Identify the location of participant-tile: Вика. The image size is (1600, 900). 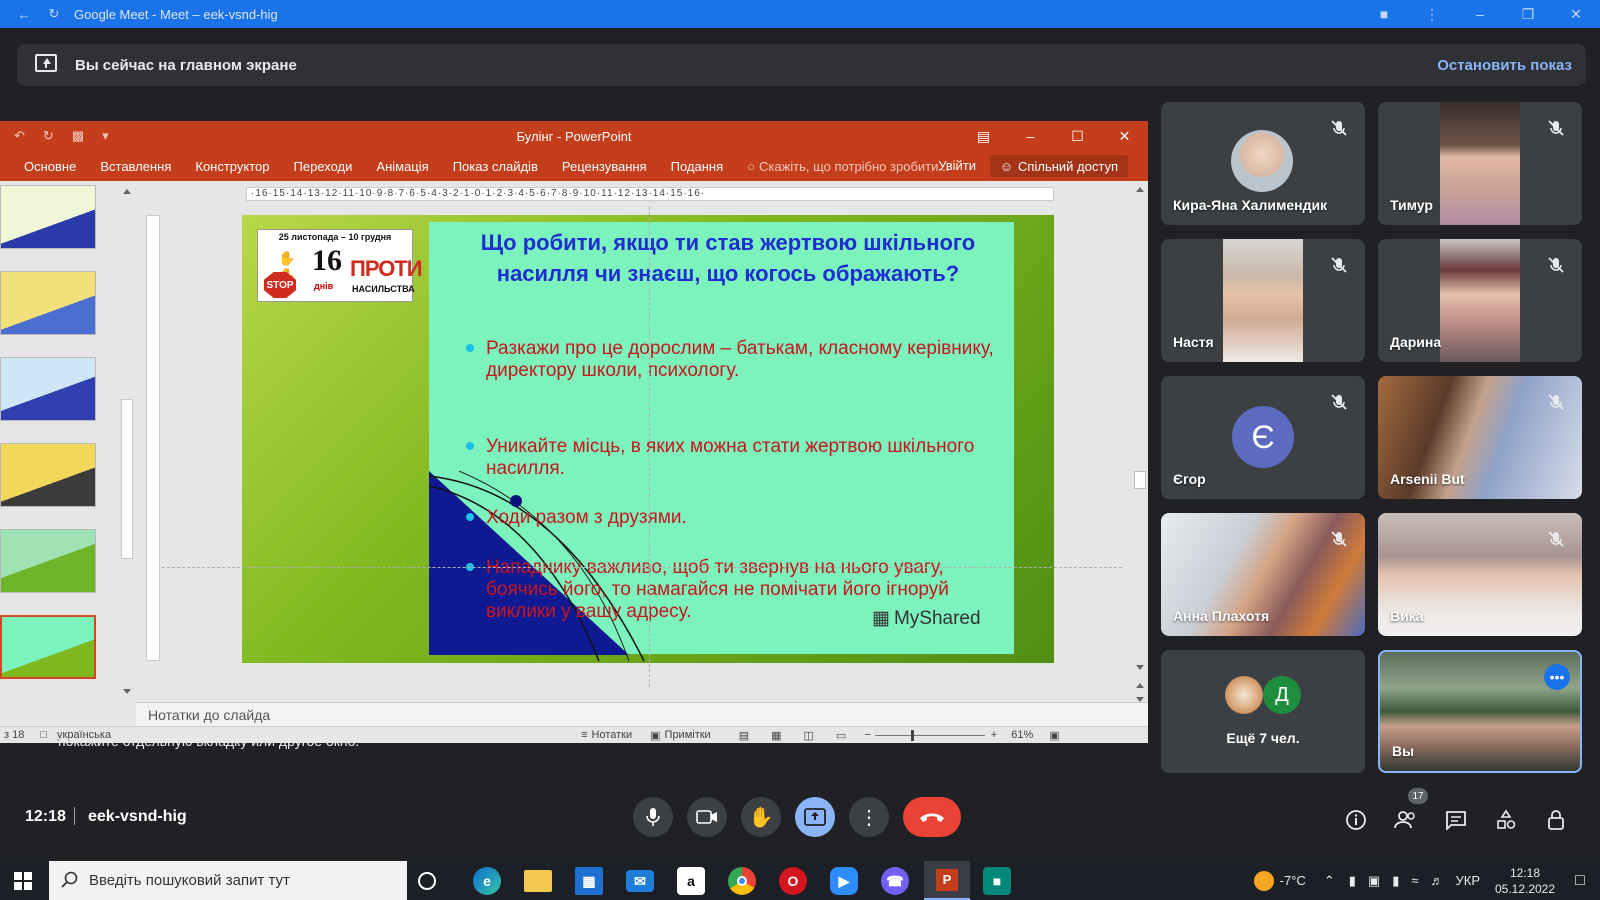
(1480, 574).